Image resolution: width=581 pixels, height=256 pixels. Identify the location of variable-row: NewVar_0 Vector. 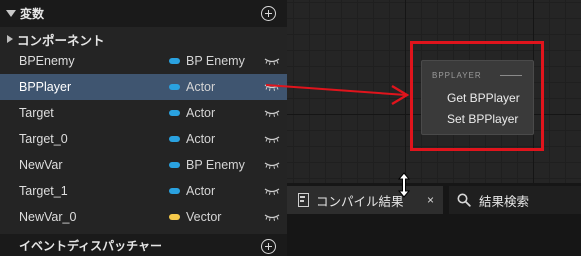
(143, 217).